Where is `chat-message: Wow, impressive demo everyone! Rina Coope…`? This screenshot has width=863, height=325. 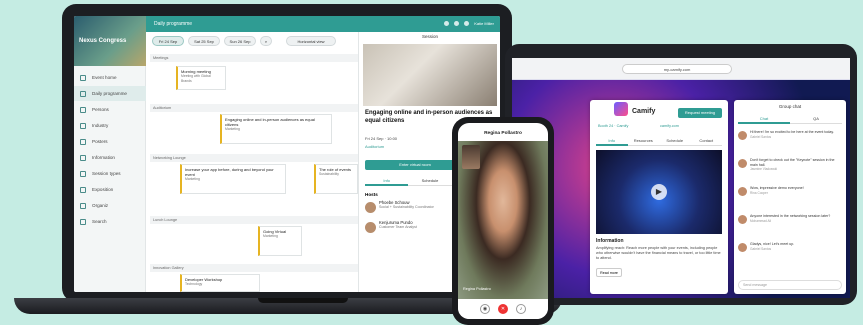
chat-message: Wow, impressive demo everyone! Rina Coope… is located at coordinates (790, 198).